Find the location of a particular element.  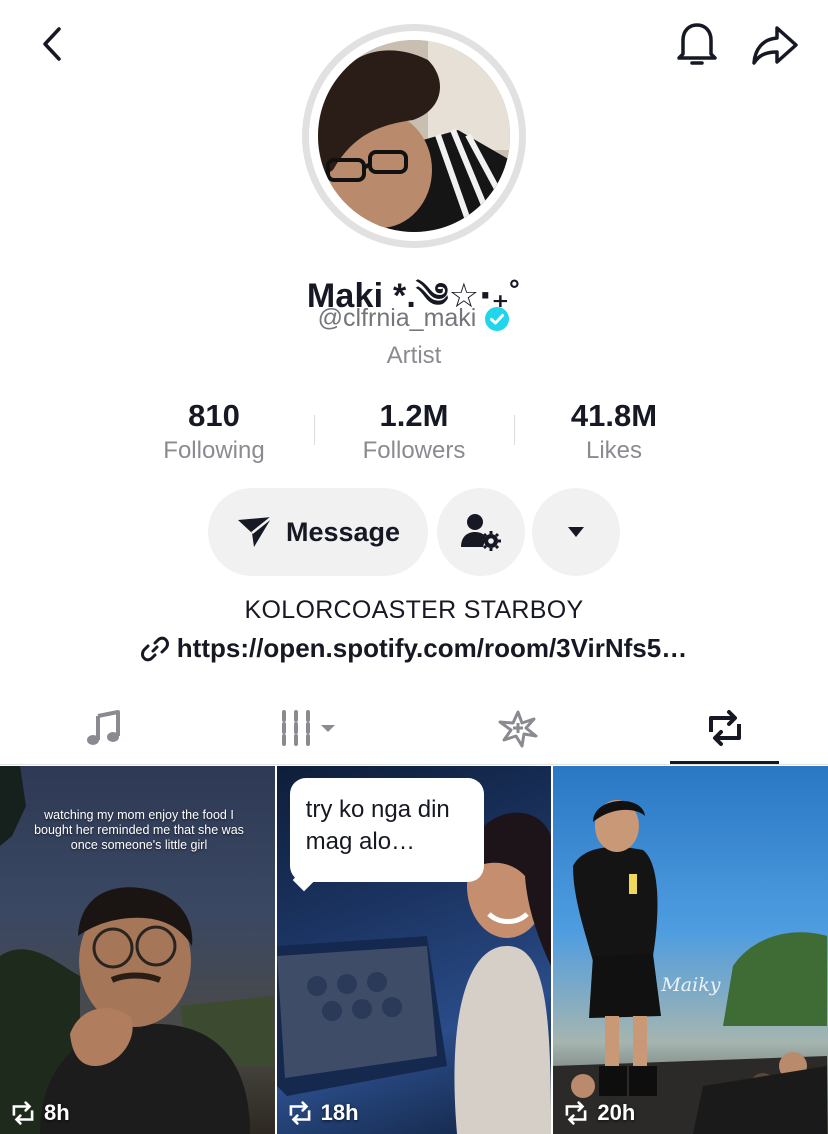

sparkle-icon is located at coordinates (517, 729).